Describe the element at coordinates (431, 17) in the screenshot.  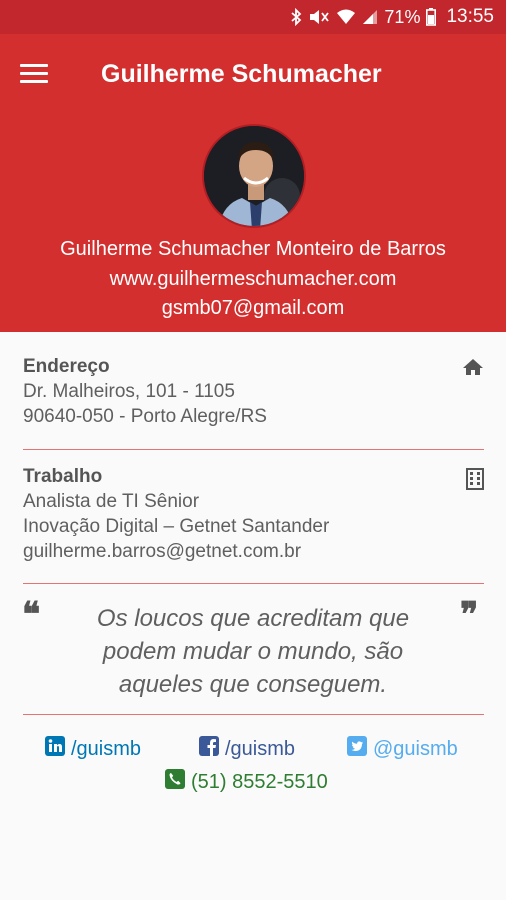
I see `battery-icon` at that location.